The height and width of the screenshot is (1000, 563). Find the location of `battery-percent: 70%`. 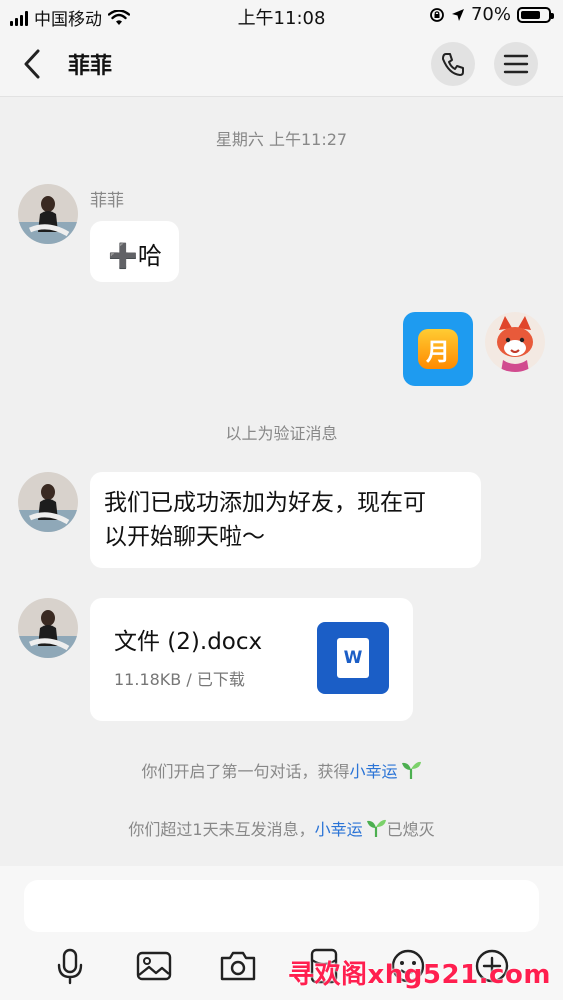

battery-percent: 70% is located at coordinates (490, 14).